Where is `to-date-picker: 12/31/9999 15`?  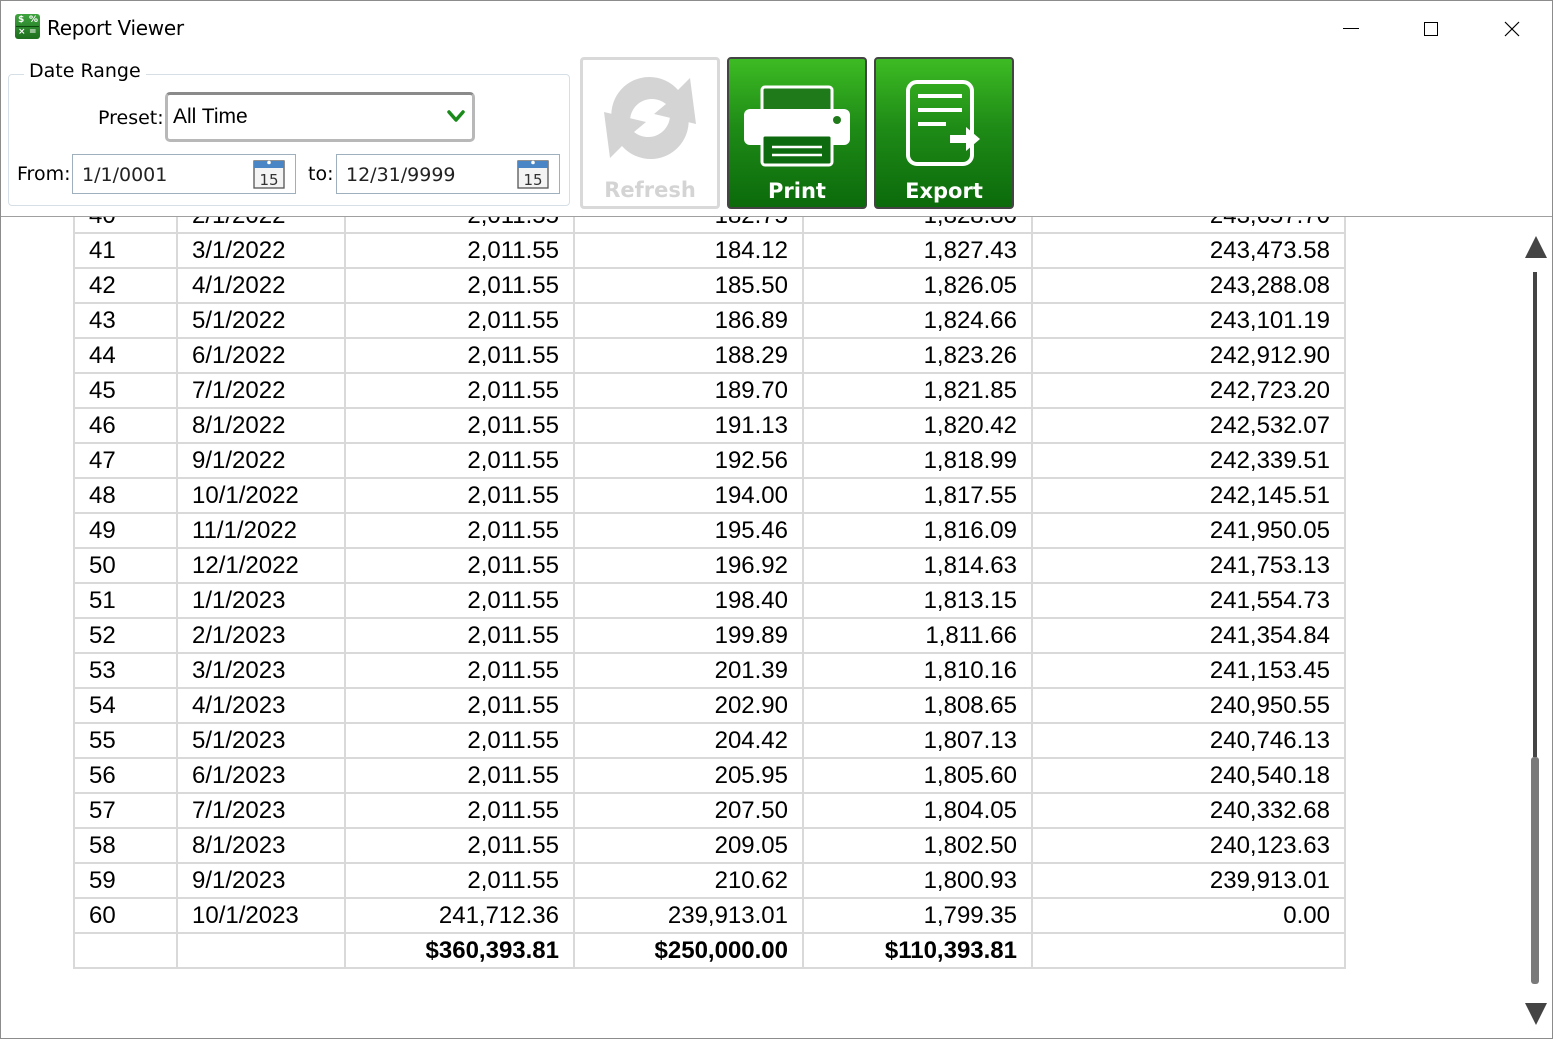
to-date-picker: 12/31/9999 15 is located at coordinates (448, 174).